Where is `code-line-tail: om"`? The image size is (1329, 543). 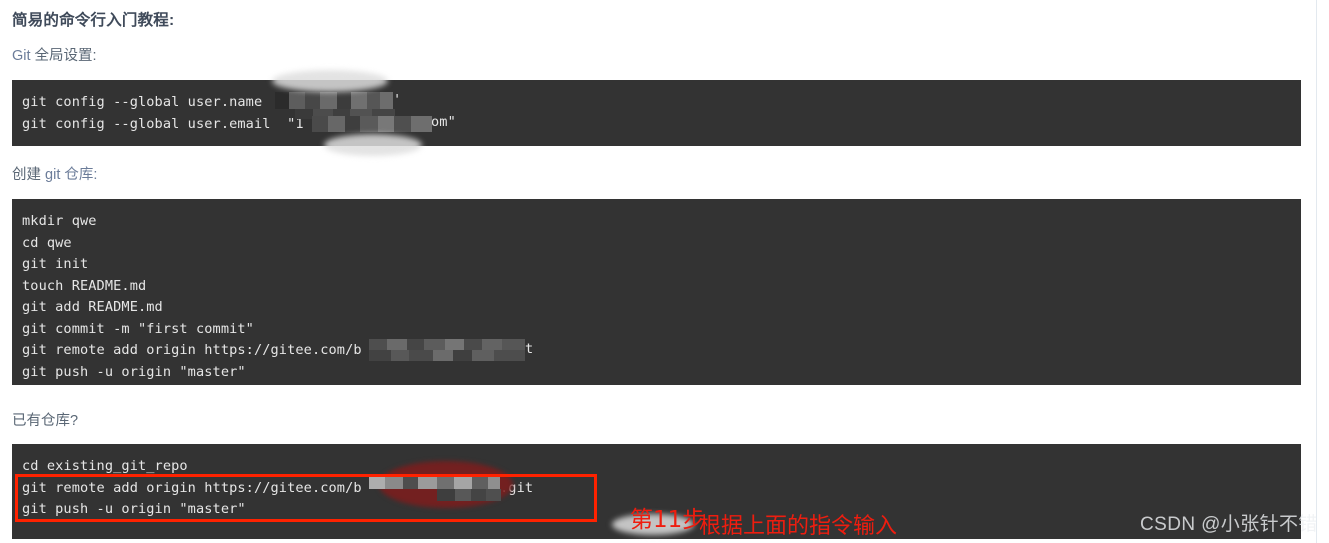
code-line-tail: om" is located at coordinates (443, 122).